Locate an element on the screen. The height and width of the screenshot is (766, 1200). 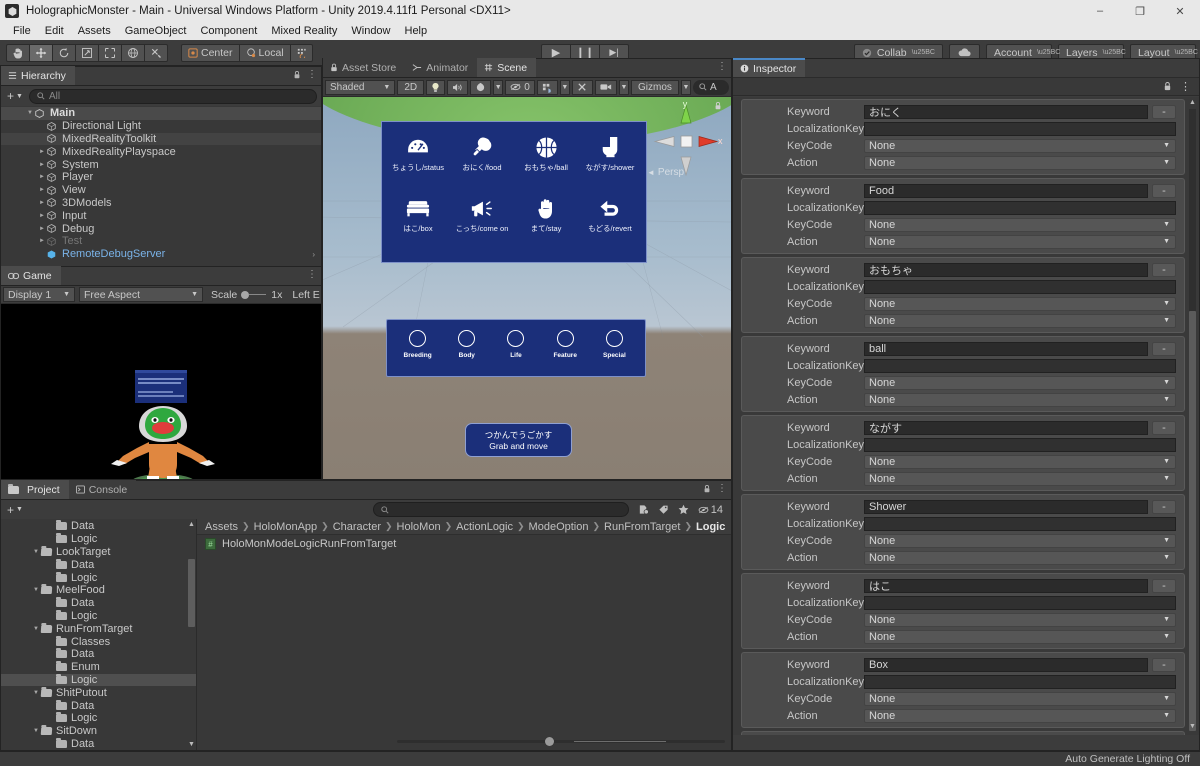
transform-tool-icon is located at coordinates (133, 52).